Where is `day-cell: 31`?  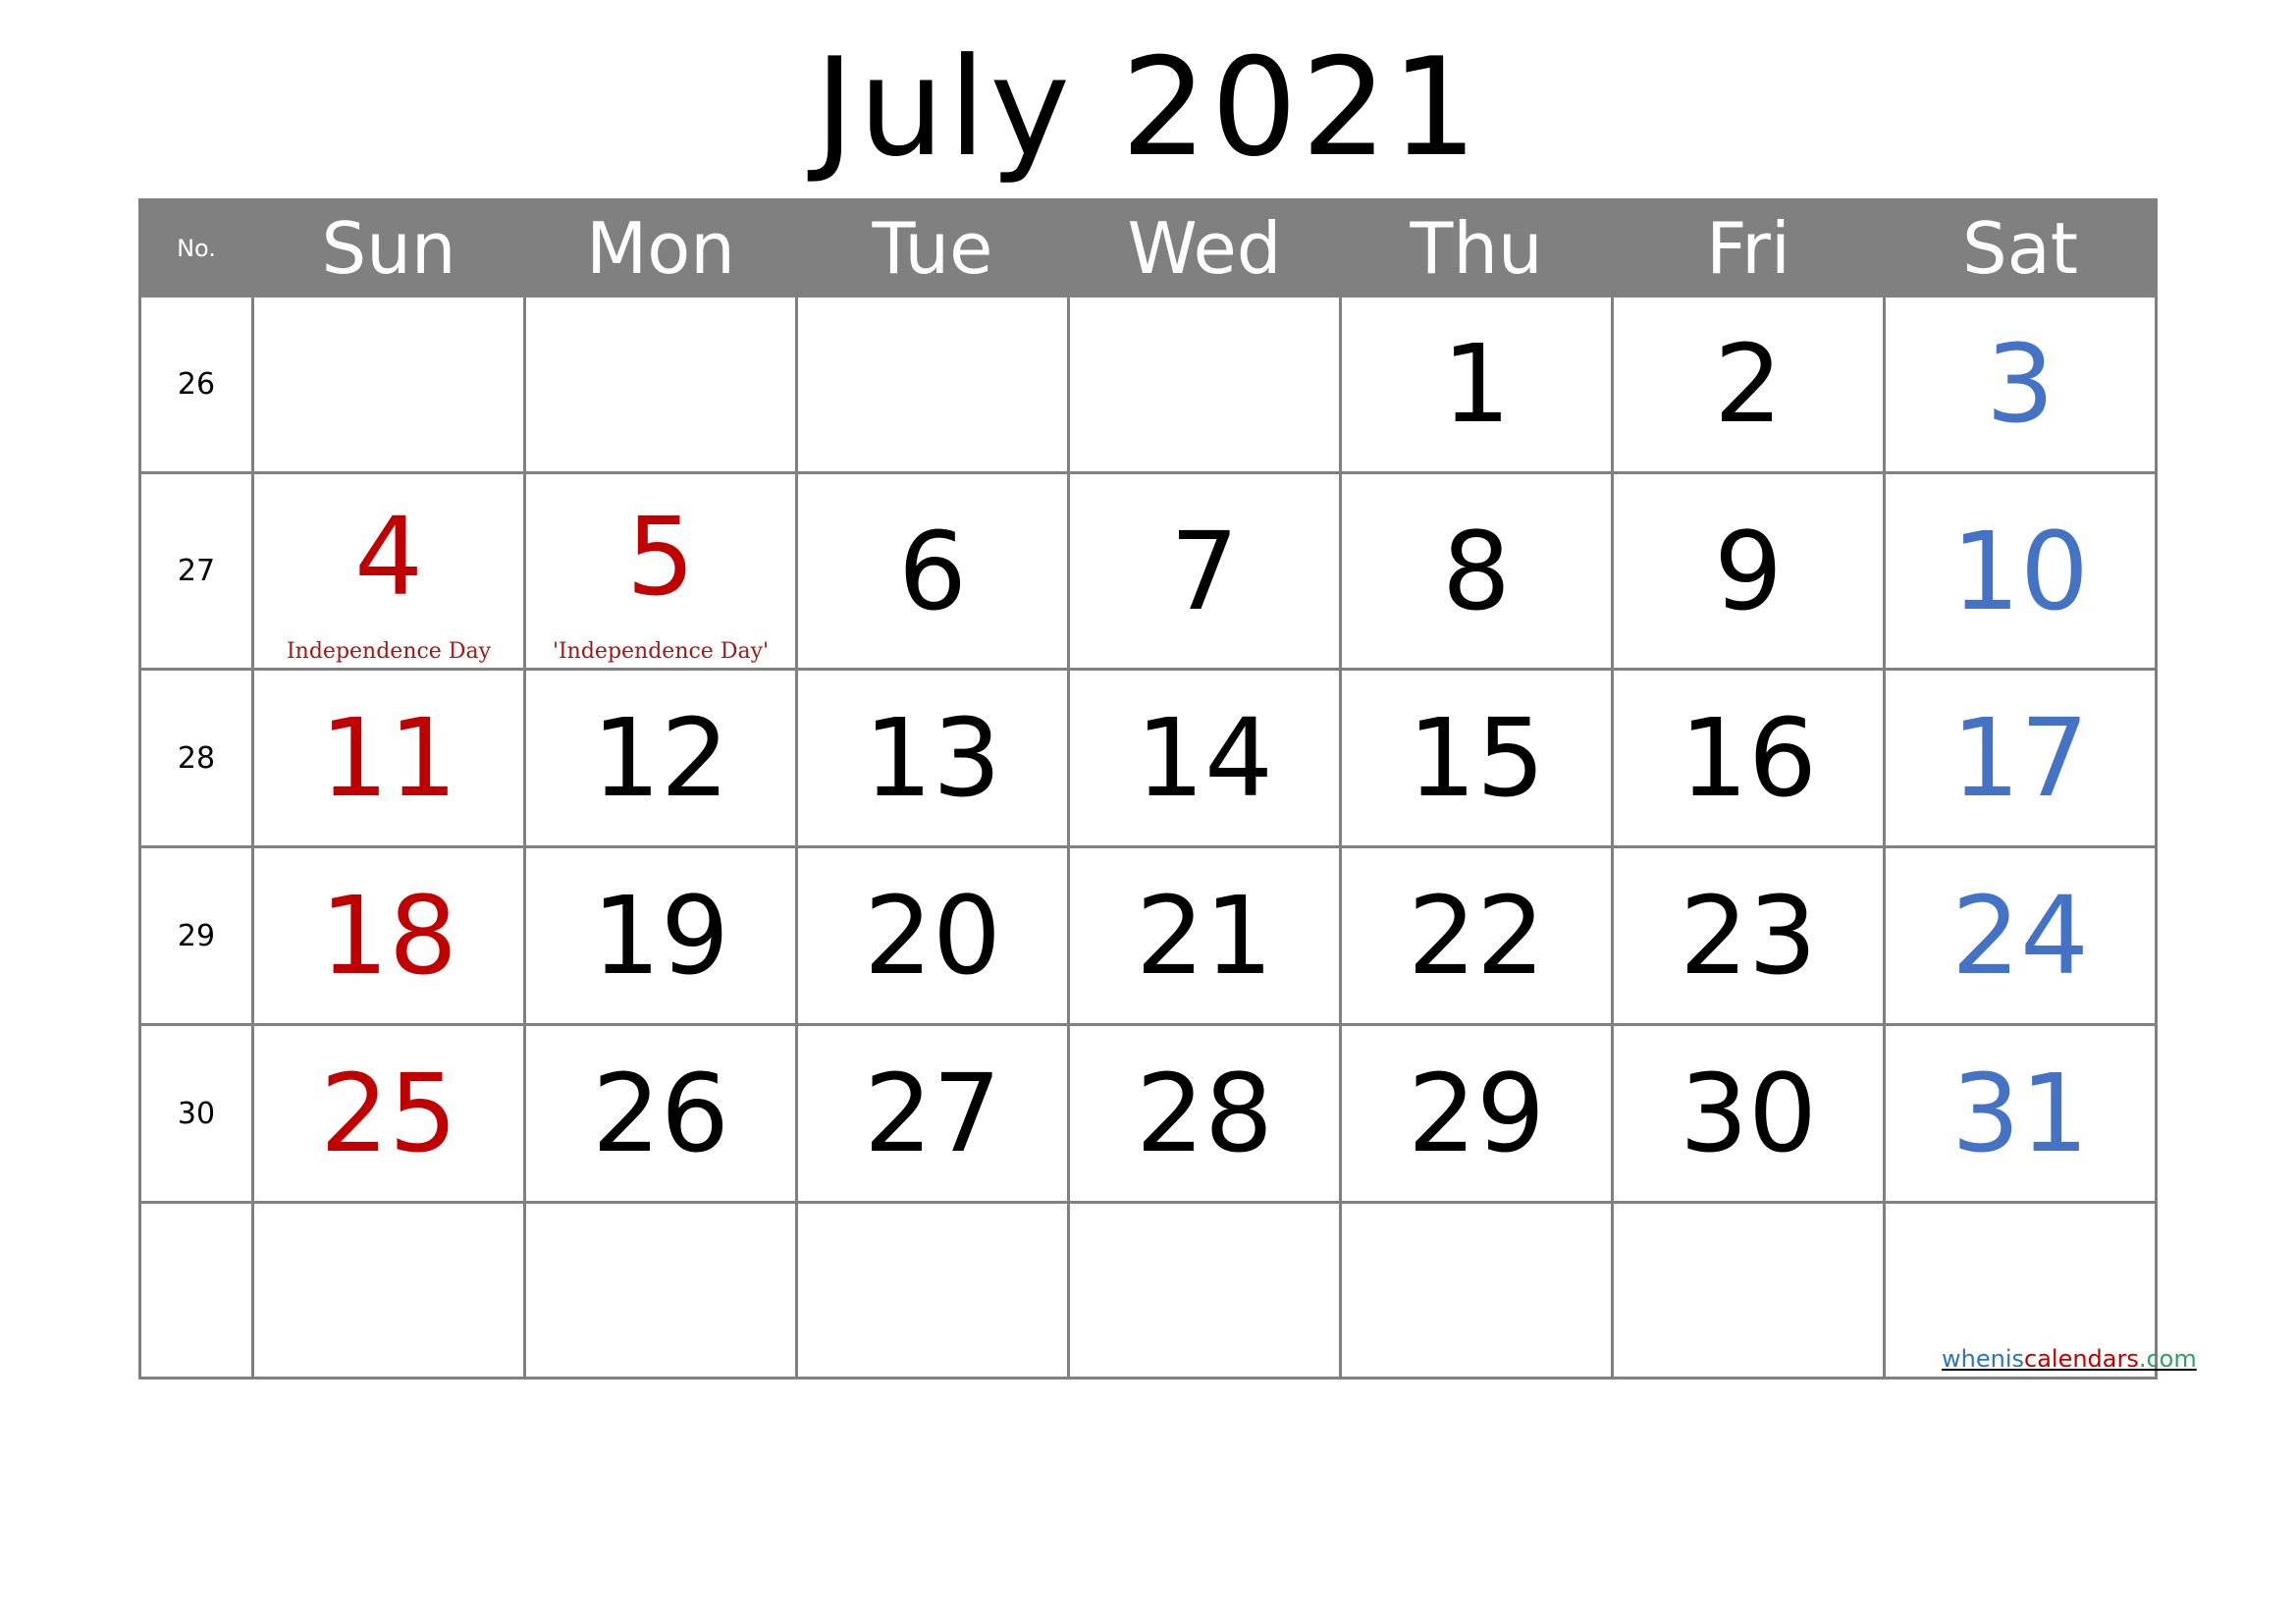 day-cell: 31 is located at coordinates (2020, 1114).